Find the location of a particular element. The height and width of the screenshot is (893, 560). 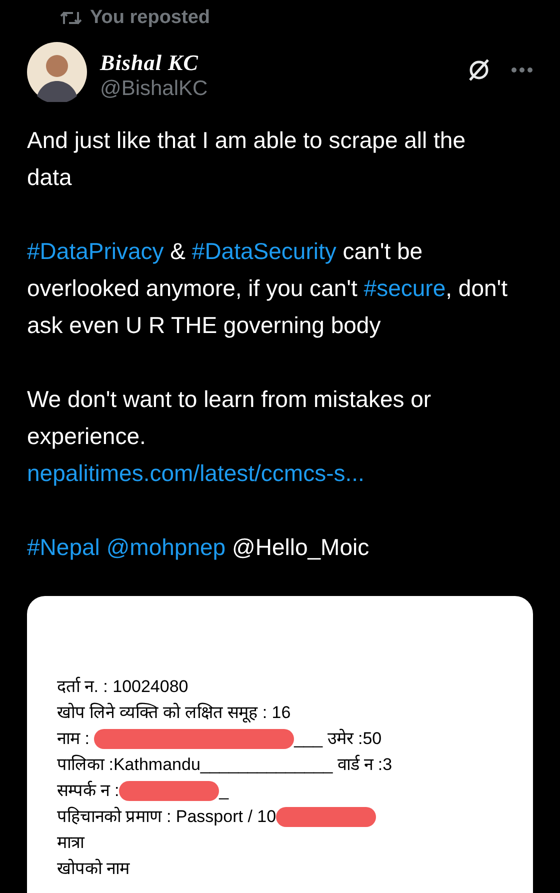

document-text: _ is located at coordinates (224, 791).